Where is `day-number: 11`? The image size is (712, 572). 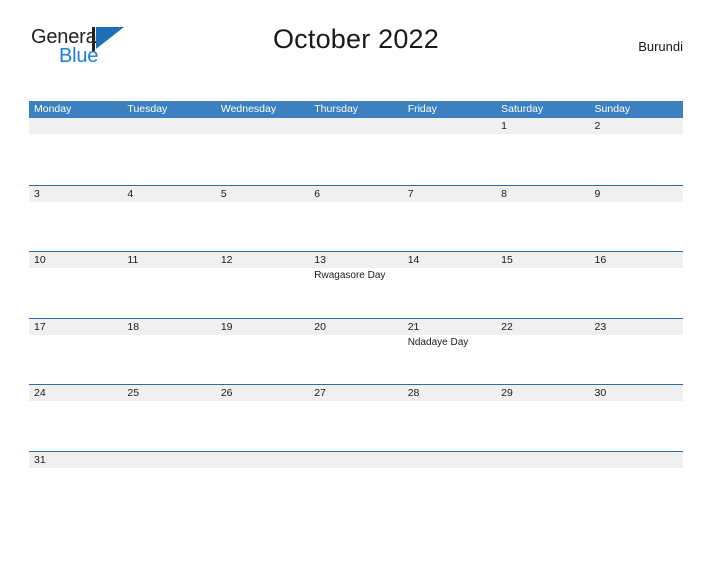 day-number: 11 is located at coordinates (133, 260).